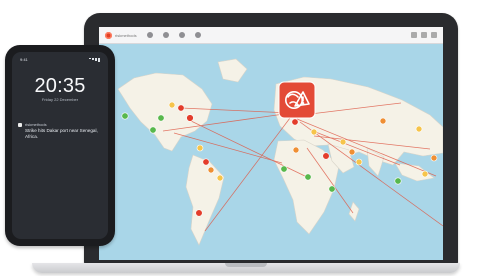 This screenshot has height=276, width=492. I want to click on risk-alert-background, so click(297, 100).